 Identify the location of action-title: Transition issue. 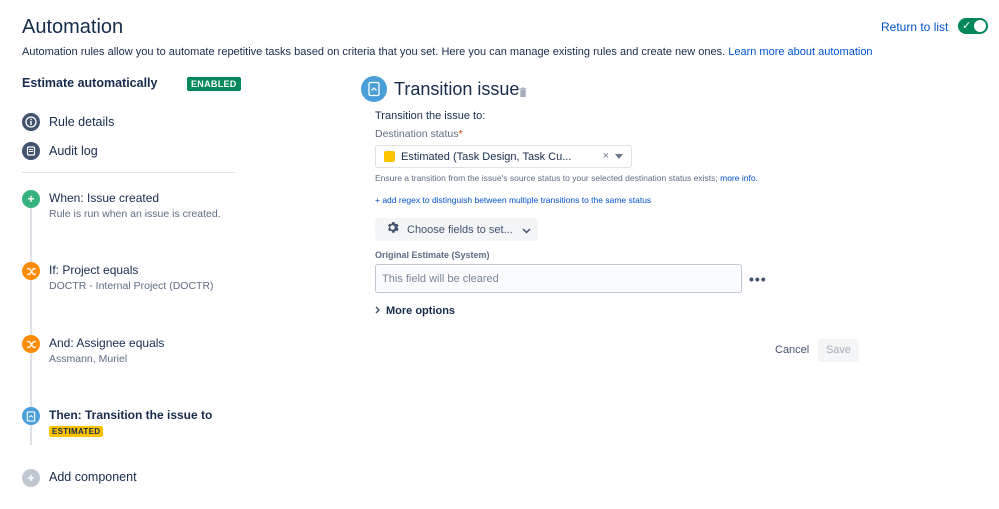
(457, 89).